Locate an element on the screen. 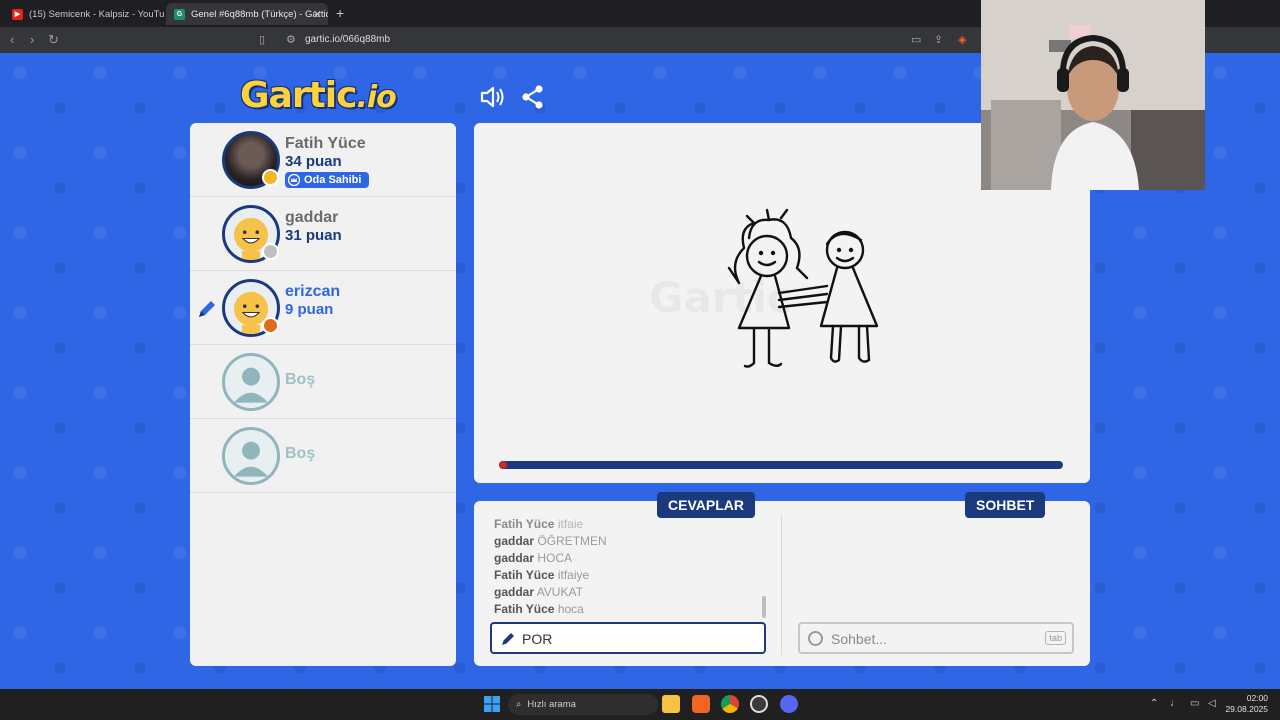 The height and width of the screenshot is (720, 1280). volume-icon: ◁ is located at coordinates (1212, 703).